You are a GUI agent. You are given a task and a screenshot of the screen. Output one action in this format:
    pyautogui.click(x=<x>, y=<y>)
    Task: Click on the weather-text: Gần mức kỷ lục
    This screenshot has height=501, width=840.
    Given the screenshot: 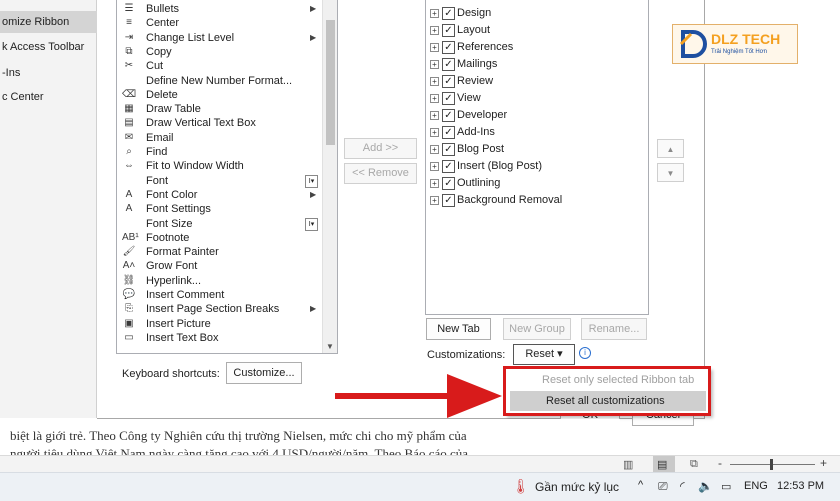 What is the action you would take?
    pyautogui.click(x=577, y=487)
    